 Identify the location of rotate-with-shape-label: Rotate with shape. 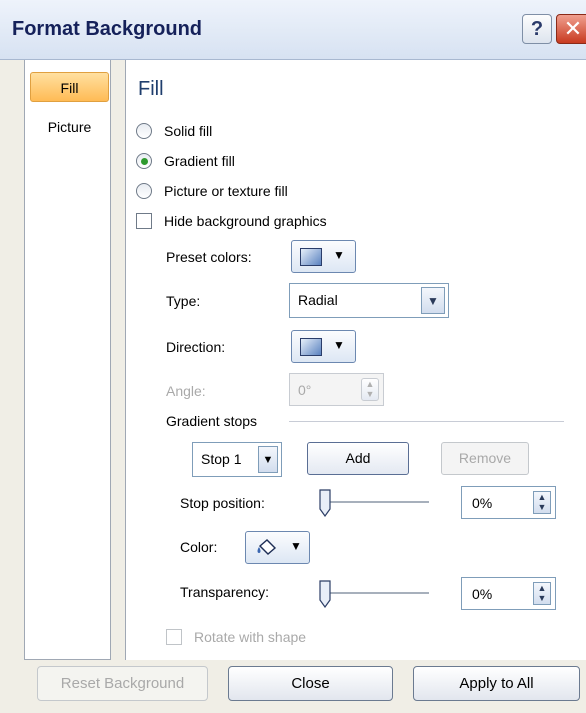
(250, 637).